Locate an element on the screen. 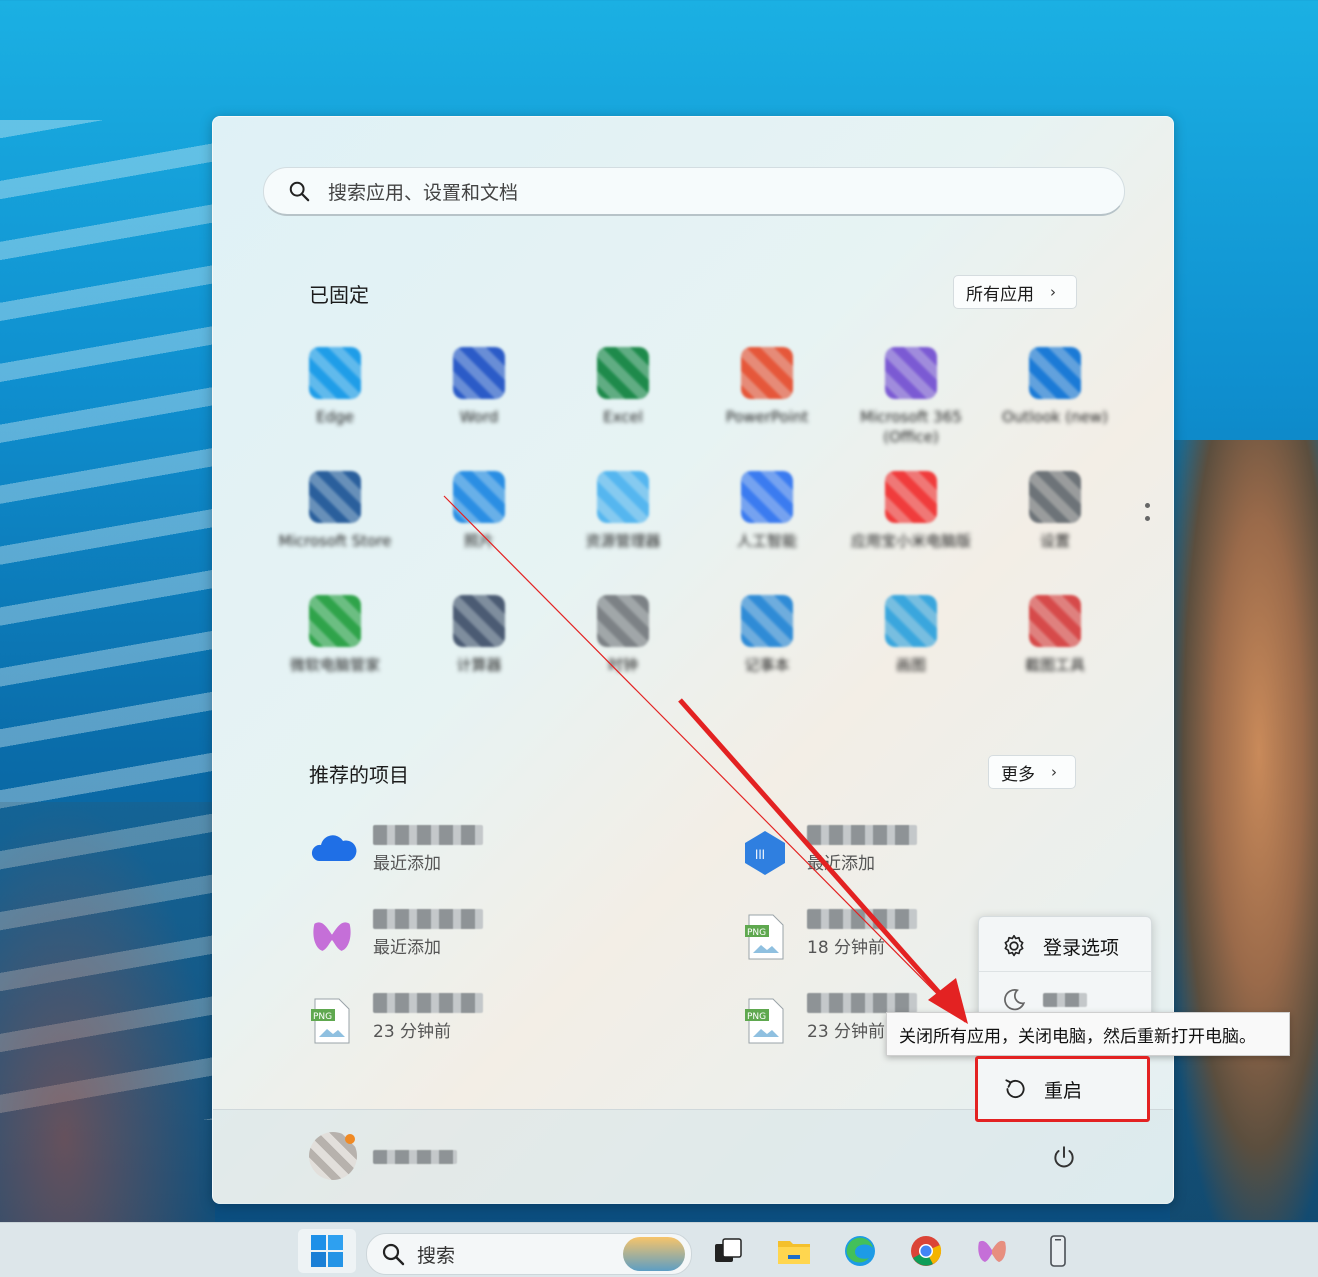 The image size is (1318, 1277). user-avatar is located at coordinates (333, 1156).